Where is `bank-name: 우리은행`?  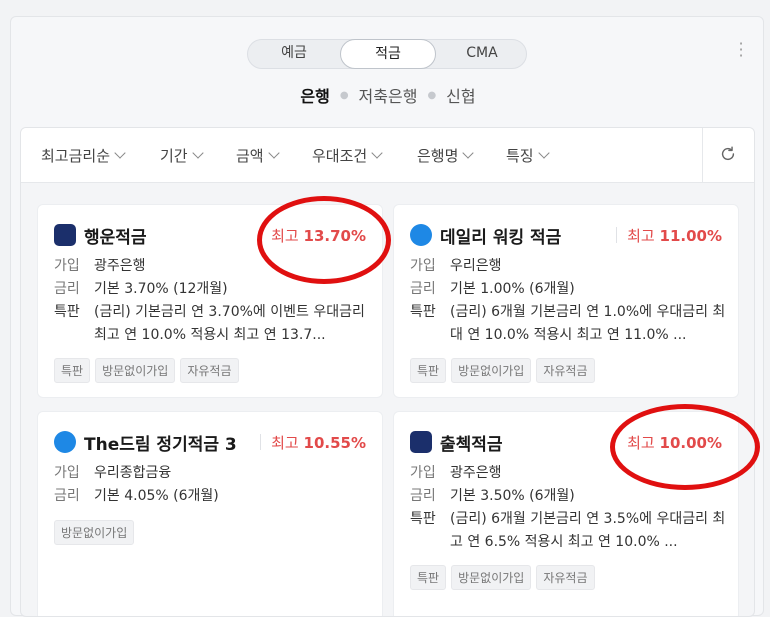 bank-name: 우리은행 is located at coordinates (476, 266).